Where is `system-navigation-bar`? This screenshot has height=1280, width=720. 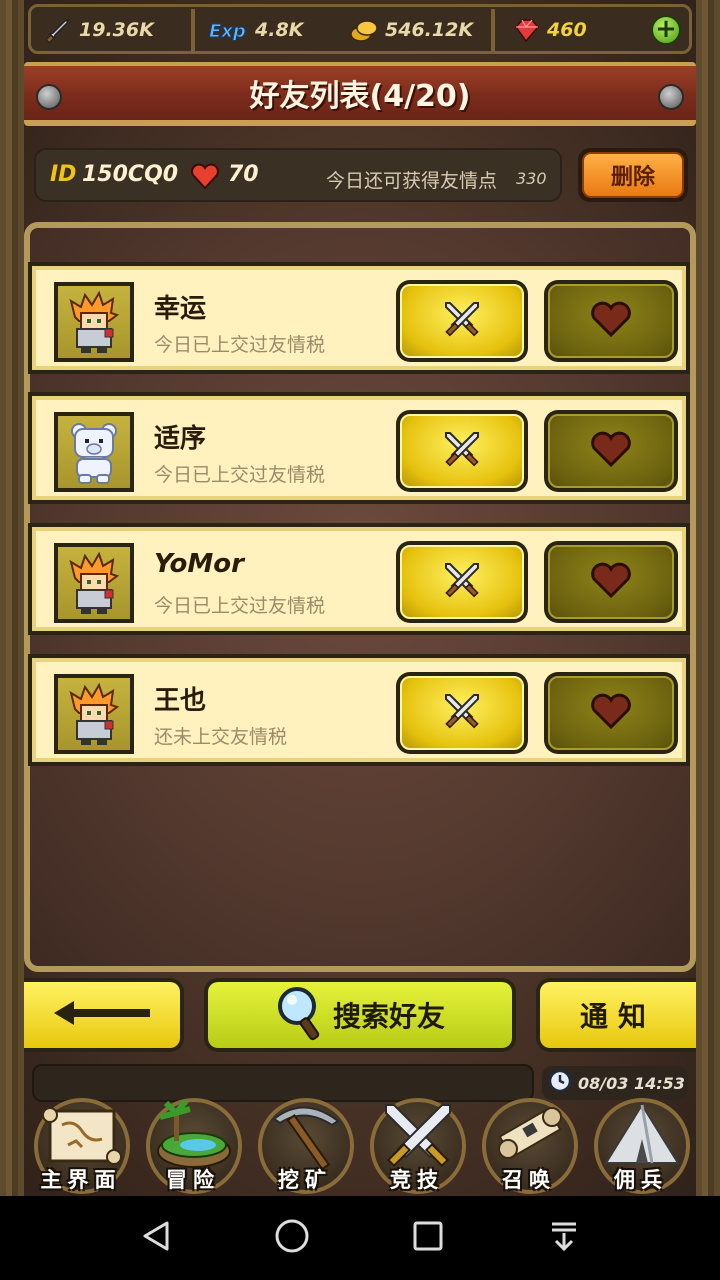 system-navigation-bar is located at coordinates (360, 1238).